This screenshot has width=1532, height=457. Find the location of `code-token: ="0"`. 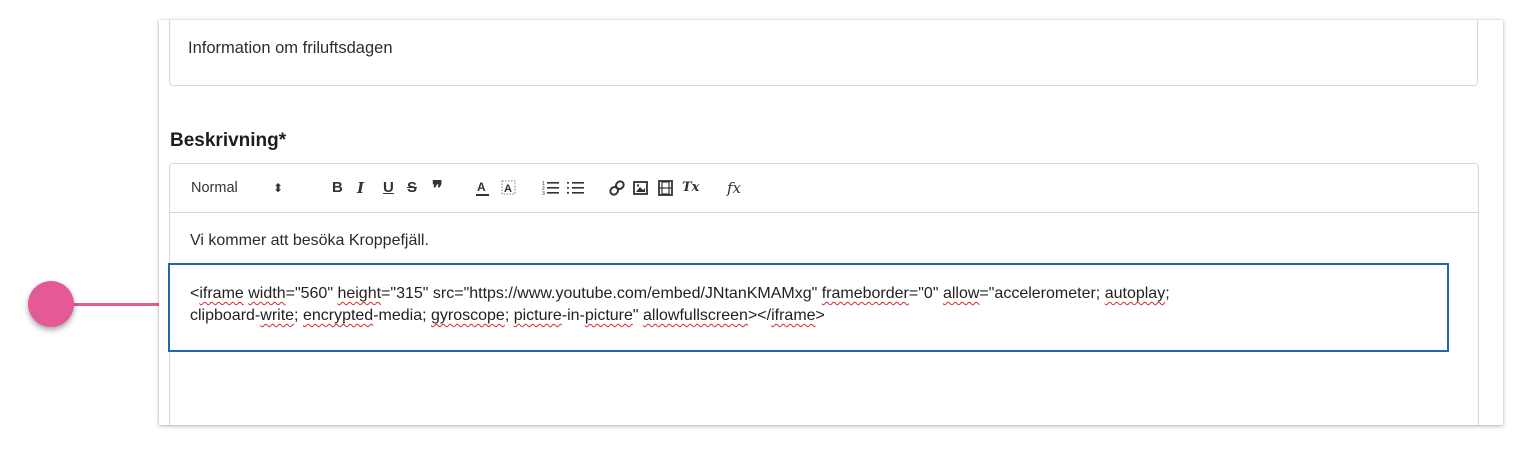

code-token: ="0" is located at coordinates (925, 293).